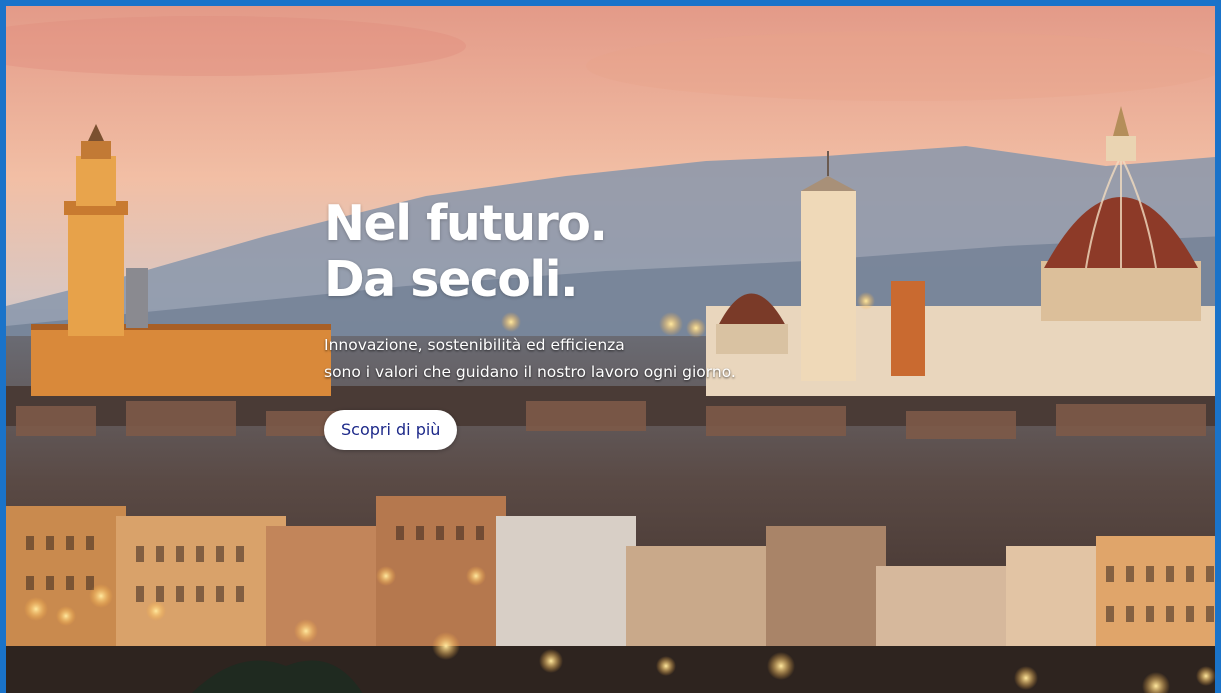 The height and width of the screenshot is (693, 1221). I want to click on discover-more-button: Scopri di più, so click(391, 430).